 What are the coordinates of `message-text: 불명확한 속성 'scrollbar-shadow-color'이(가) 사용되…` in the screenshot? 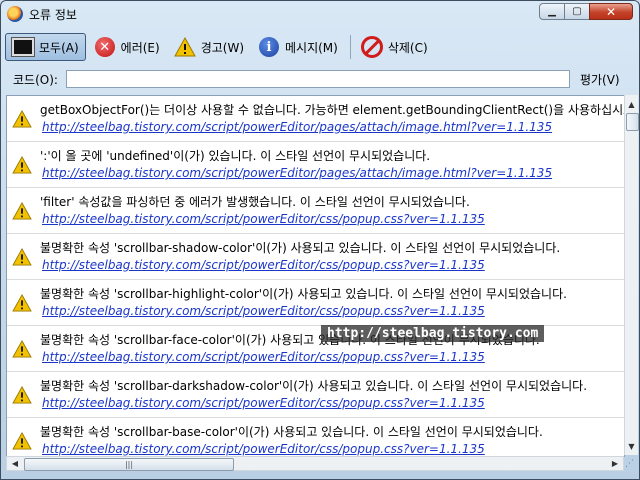 It's located at (300, 248).